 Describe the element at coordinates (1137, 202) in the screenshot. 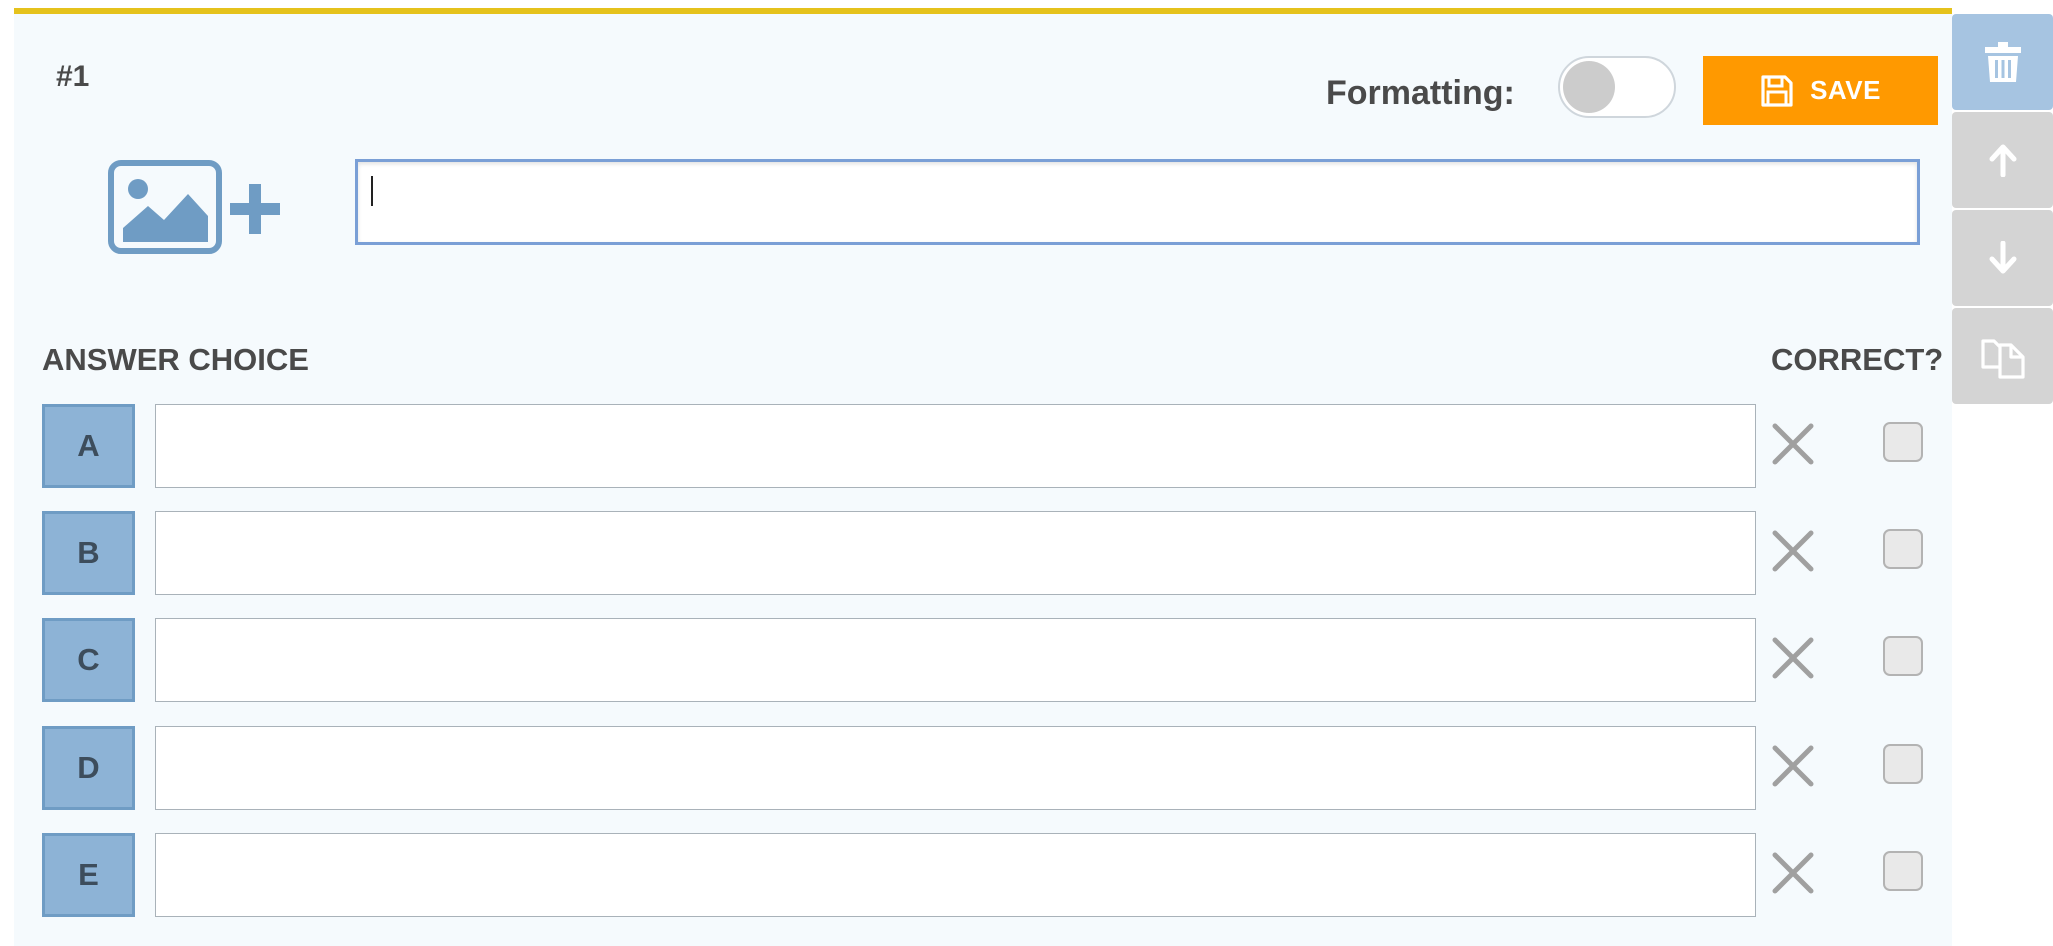

I see `question-text-input` at that location.